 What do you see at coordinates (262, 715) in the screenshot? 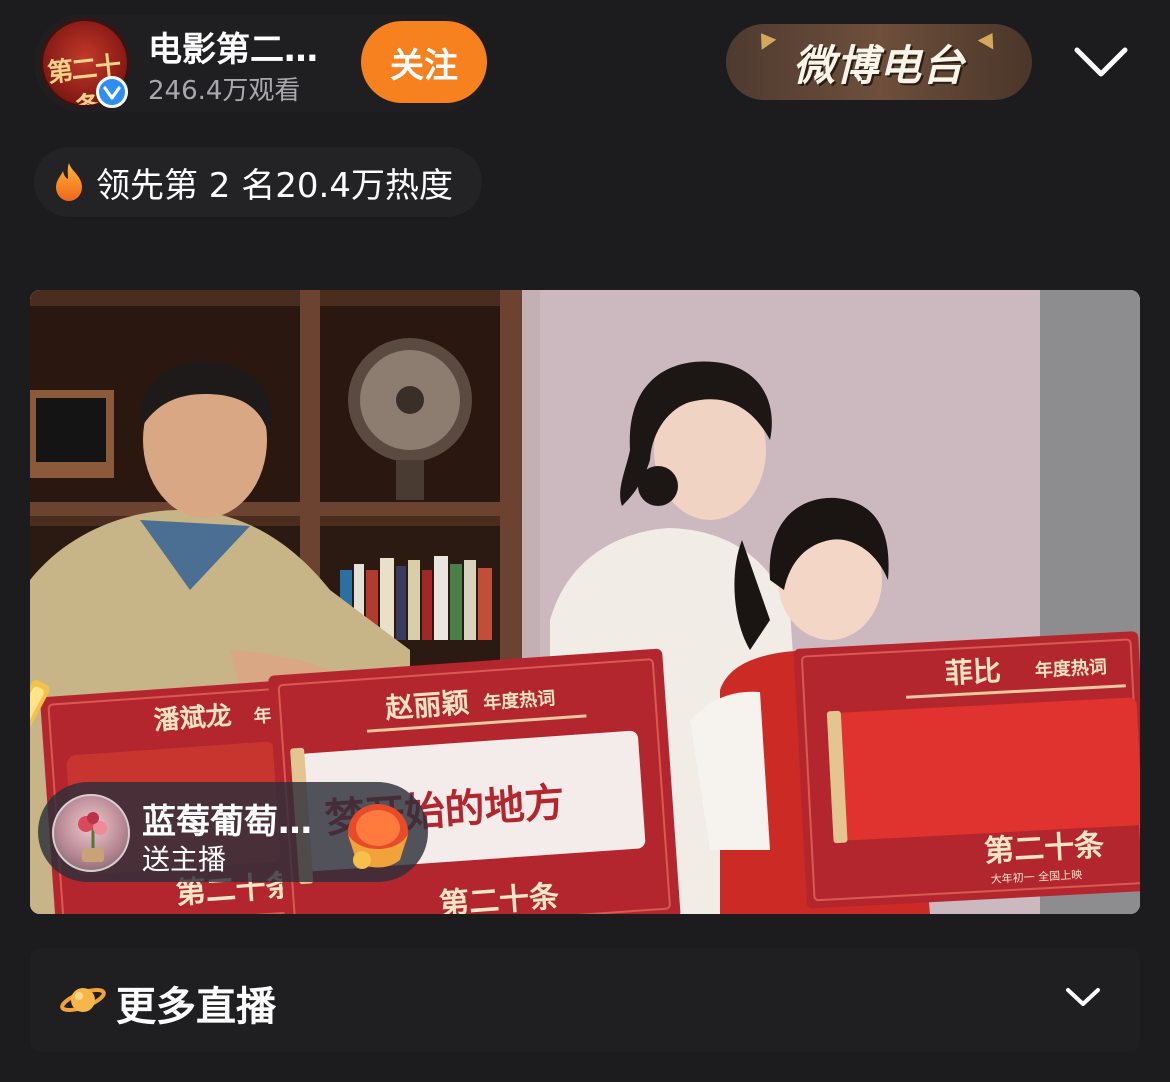
I see `sign-subtitle: 年` at bounding box center [262, 715].